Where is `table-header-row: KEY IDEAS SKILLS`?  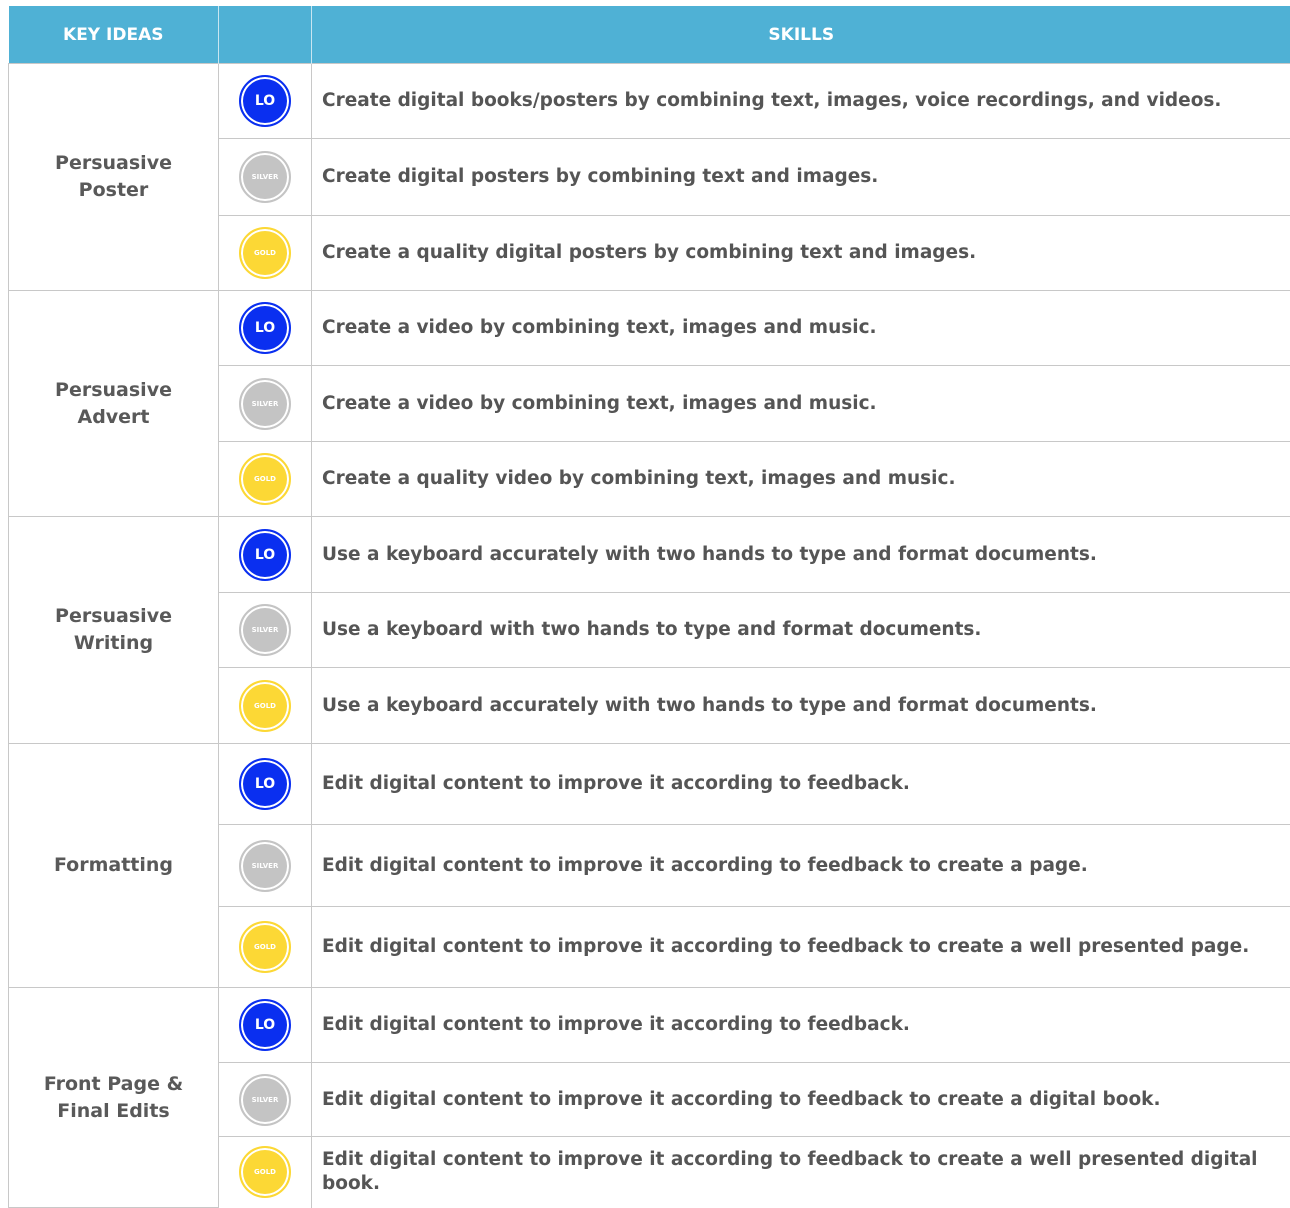
table-header-row: KEY IDEAS SKILLS is located at coordinates (649, 35).